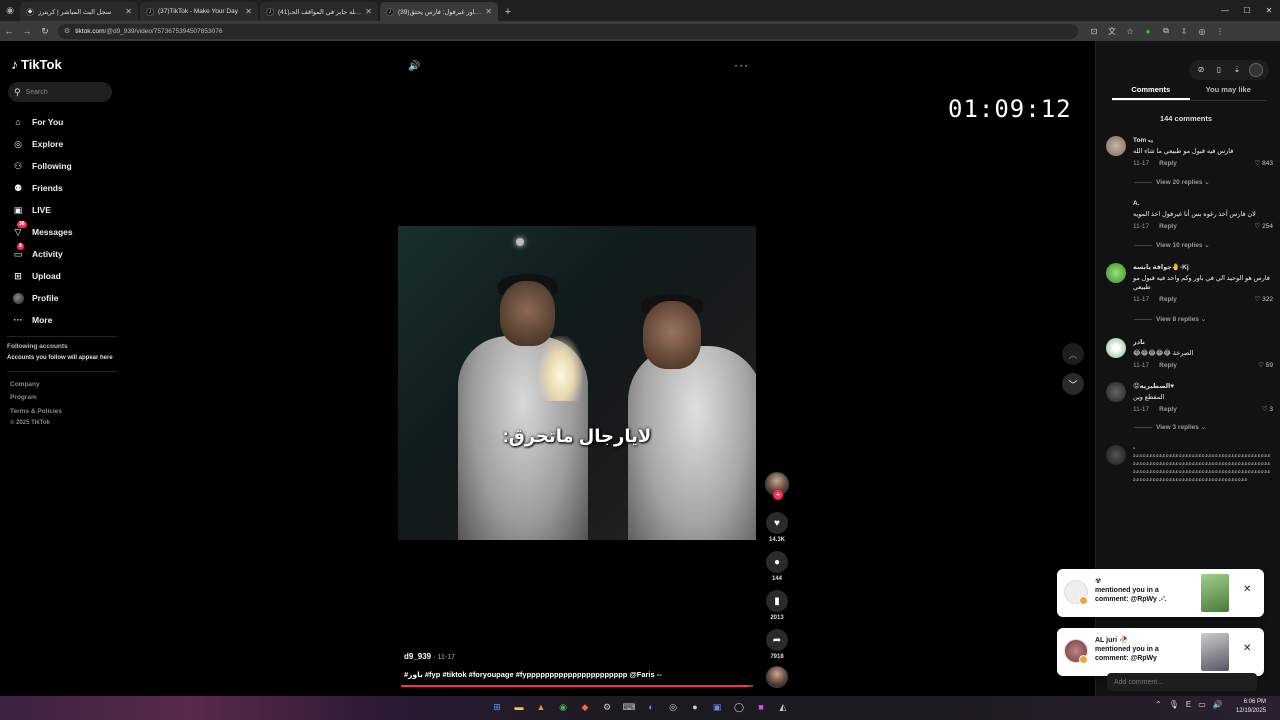 The width and height of the screenshot is (1280, 720). What do you see at coordinates (1166, 31) in the screenshot?
I see `puzzle-icon: ⧉` at bounding box center [1166, 31].